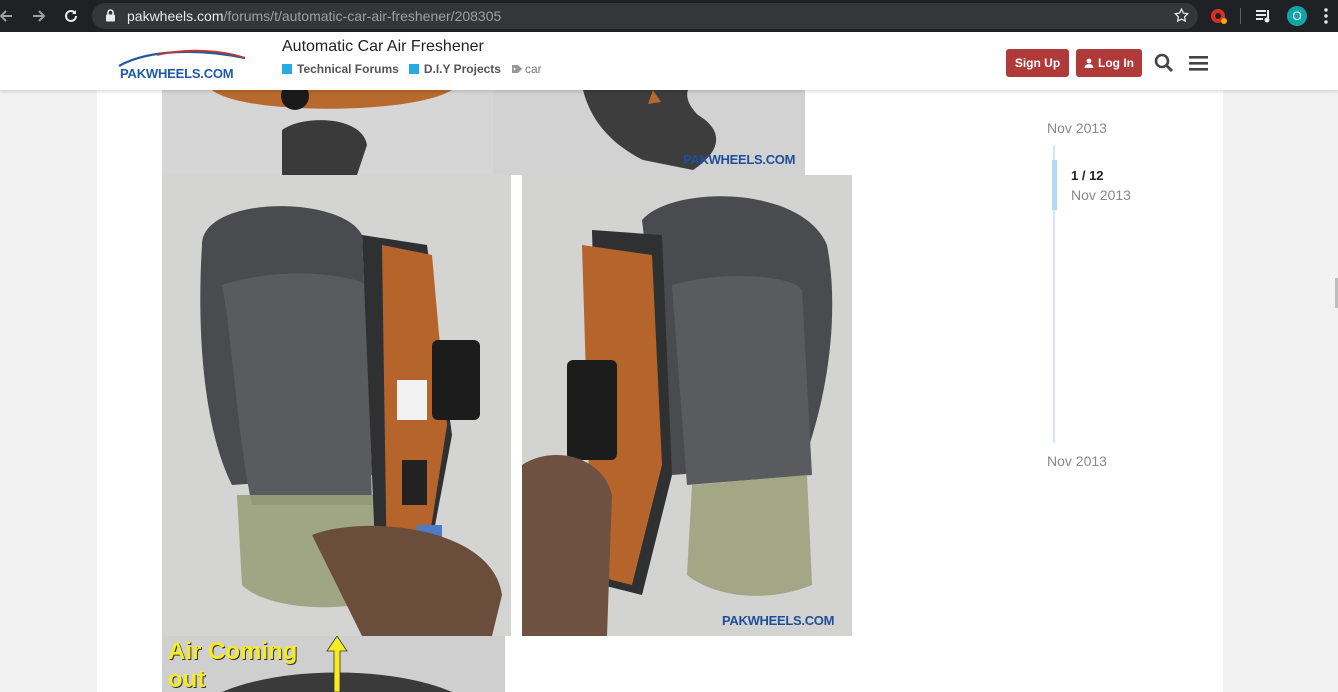 Image resolution: width=1338 pixels, height=692 pixels. Describe the element at coordinates (1101, 195) in the screenshot. I see `timeline-position-date: Nov 2013` at that location.